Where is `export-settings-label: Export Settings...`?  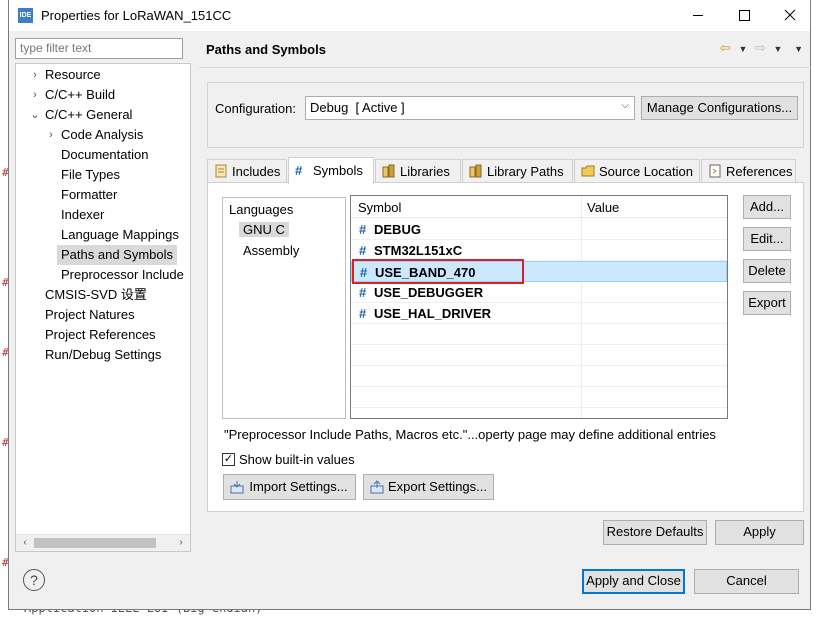 export-settings-label: Export Settings... is located at coordinates (437, 486).